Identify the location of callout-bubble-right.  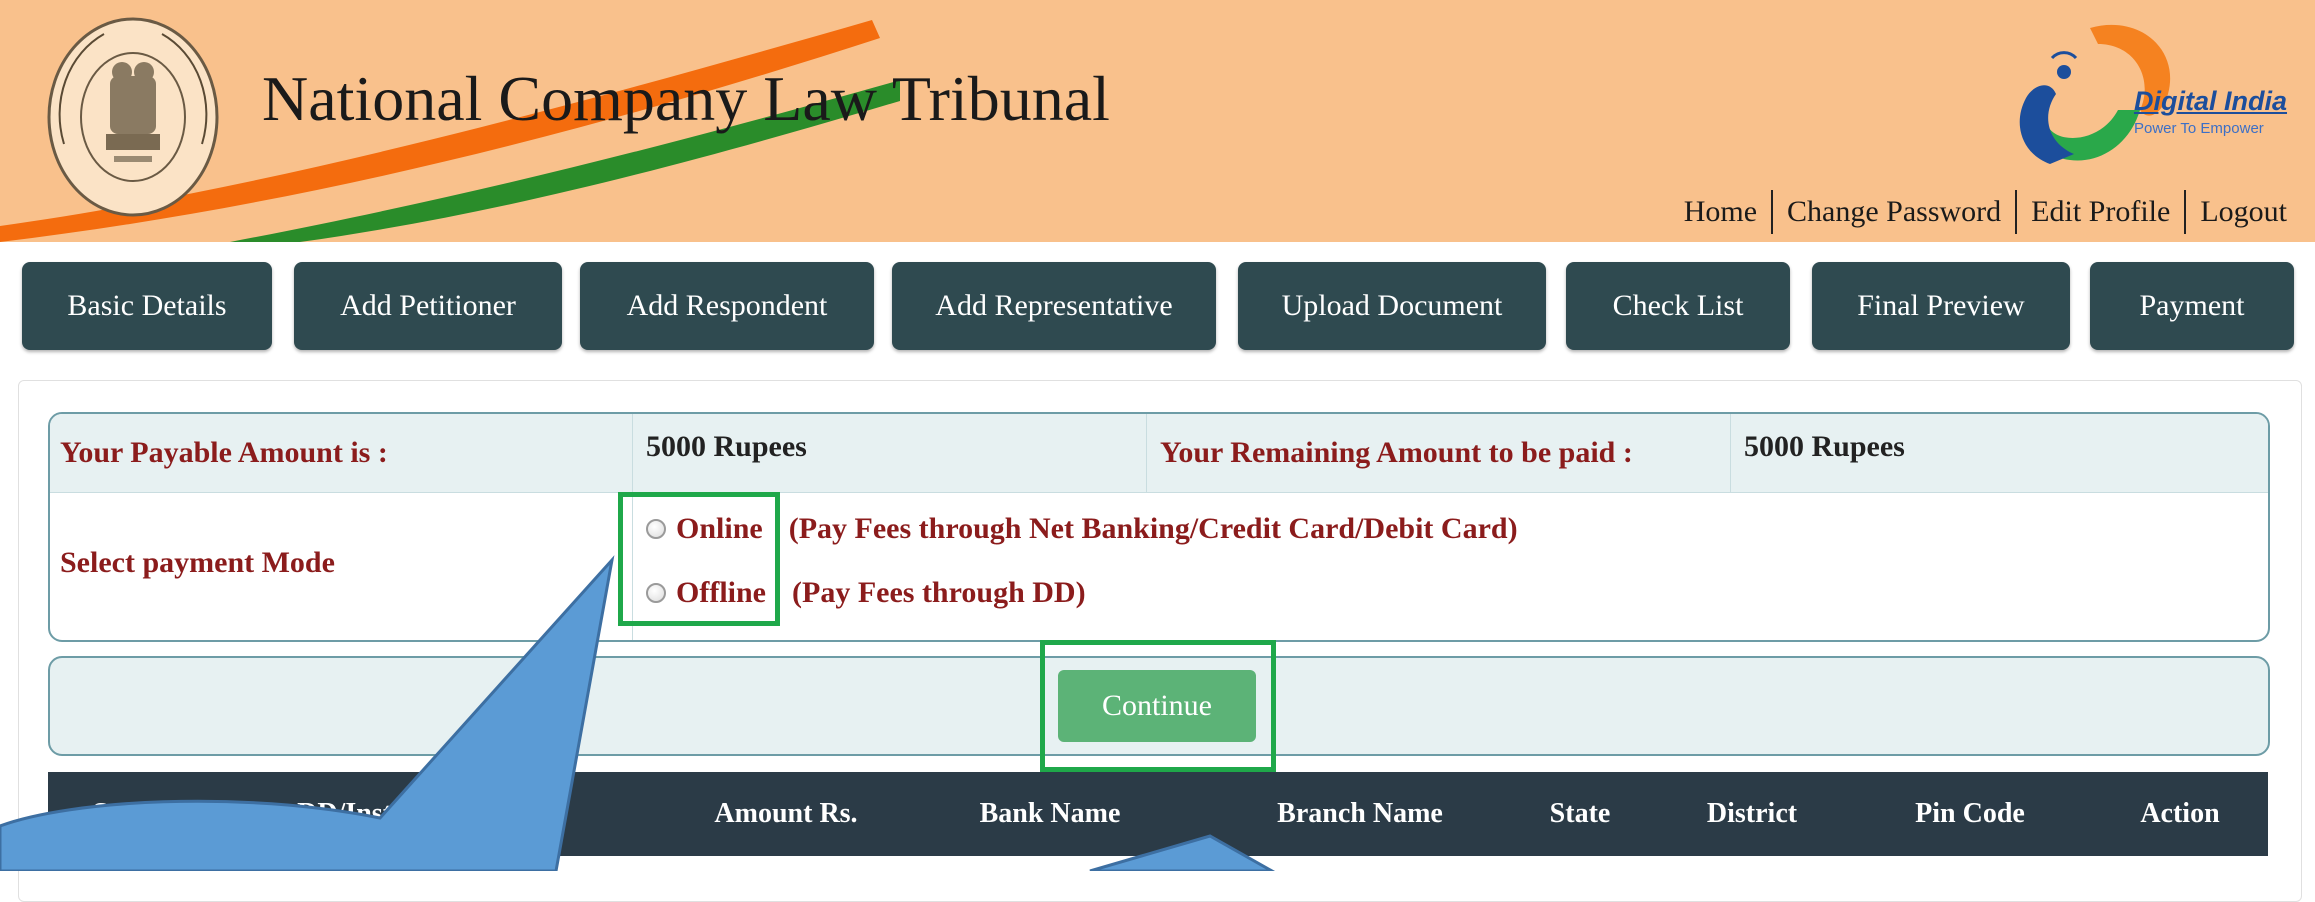
(1182, 852).